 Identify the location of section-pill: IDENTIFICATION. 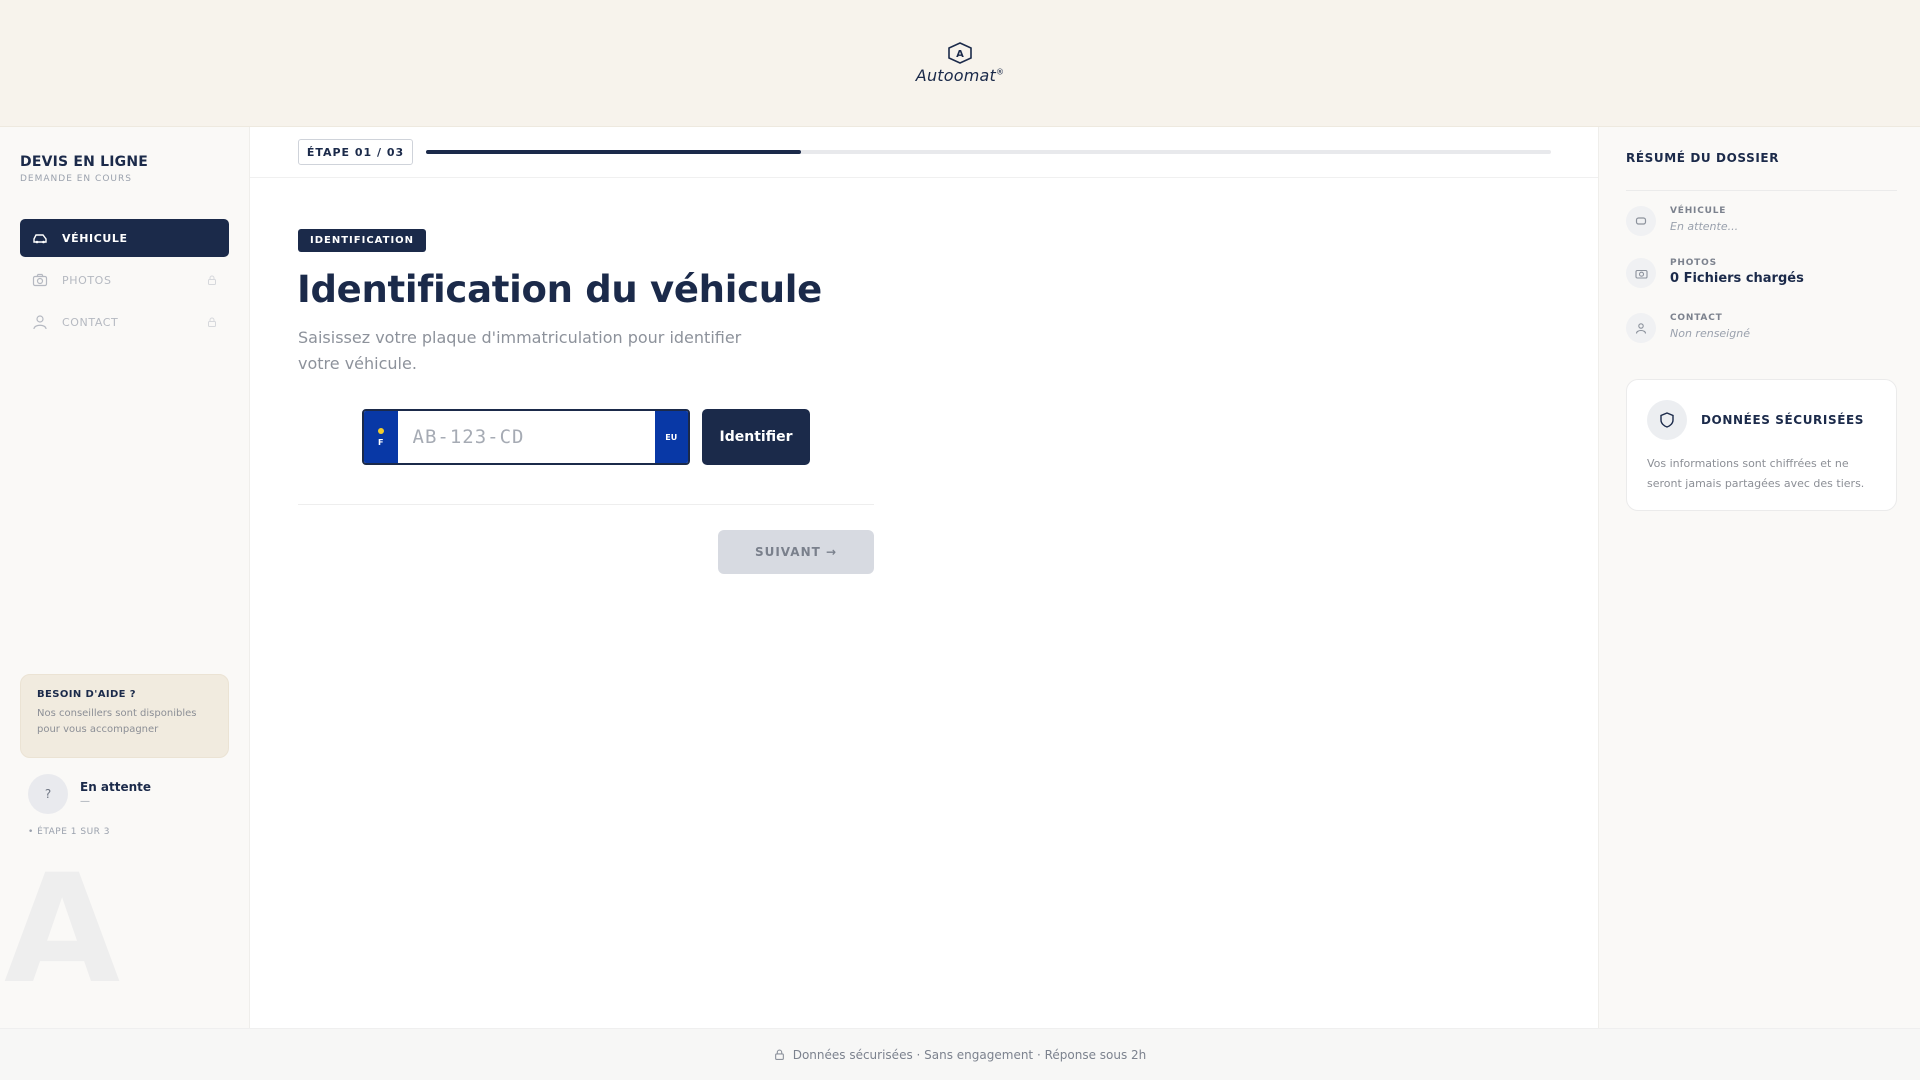
(362, 240).